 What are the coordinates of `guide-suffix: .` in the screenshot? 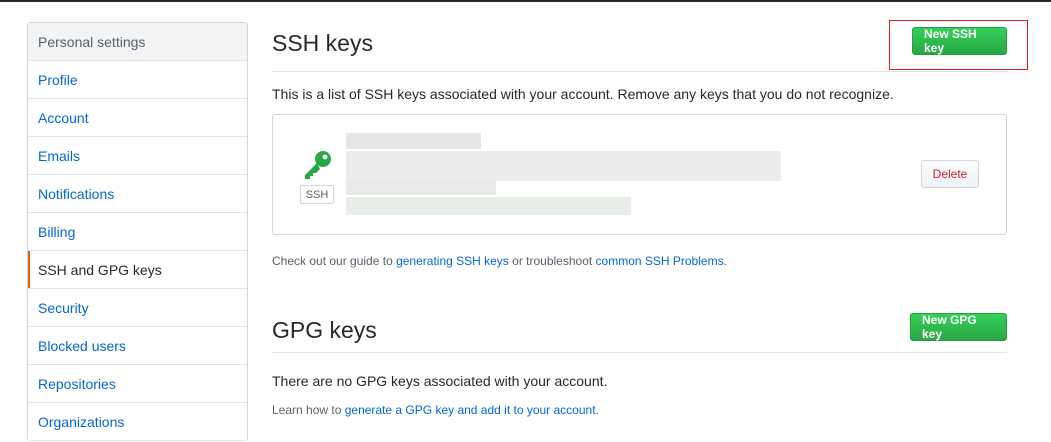 It's located at (725, 261).